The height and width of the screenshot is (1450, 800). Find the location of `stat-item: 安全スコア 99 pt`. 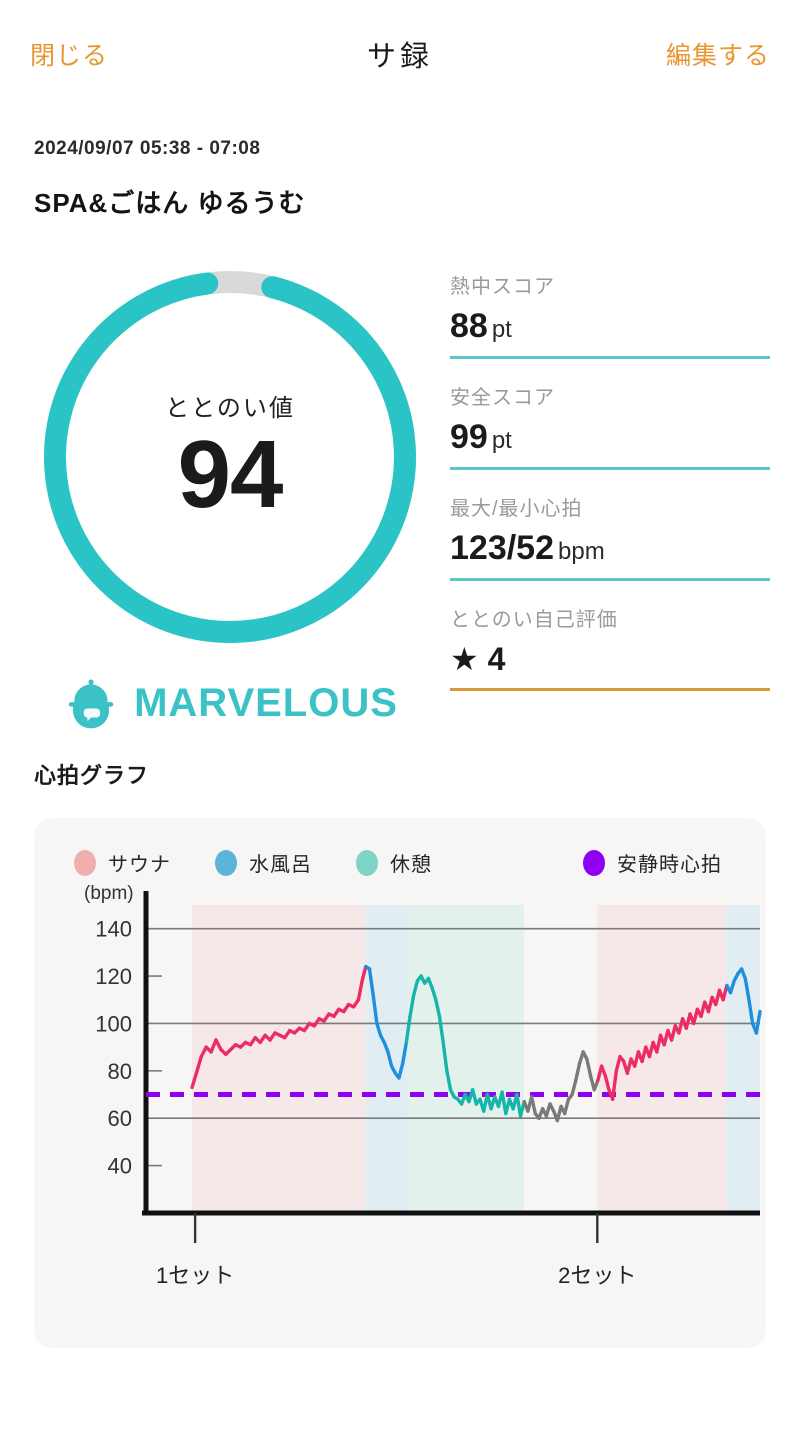

stat-item: 安全スコア 99 pt is located at coordinates (610, 425).